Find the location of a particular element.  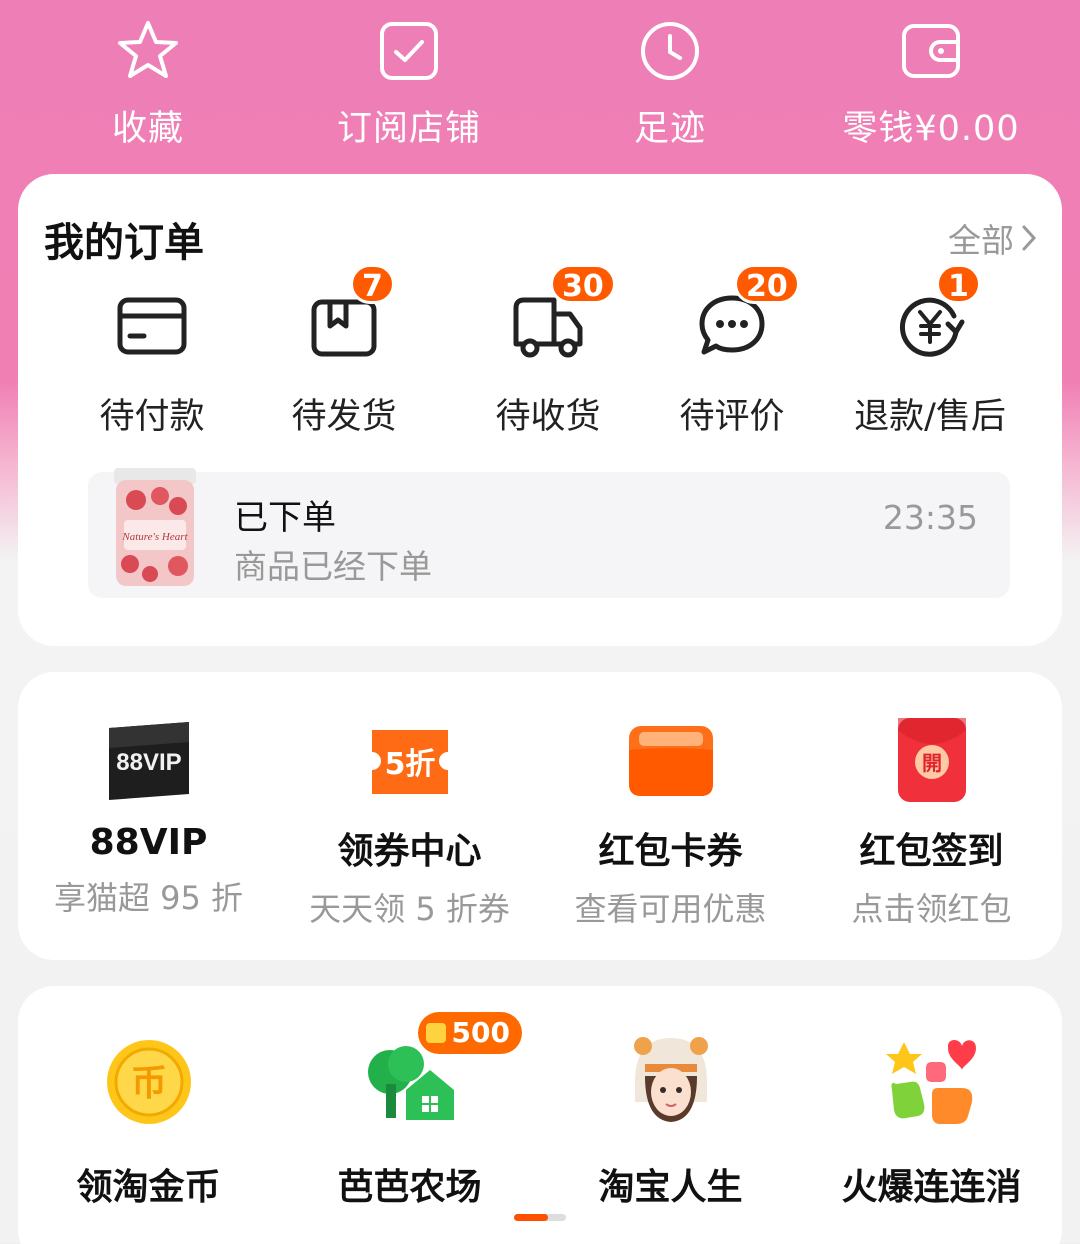

wallet-icon is located at coordinates (931, 51).